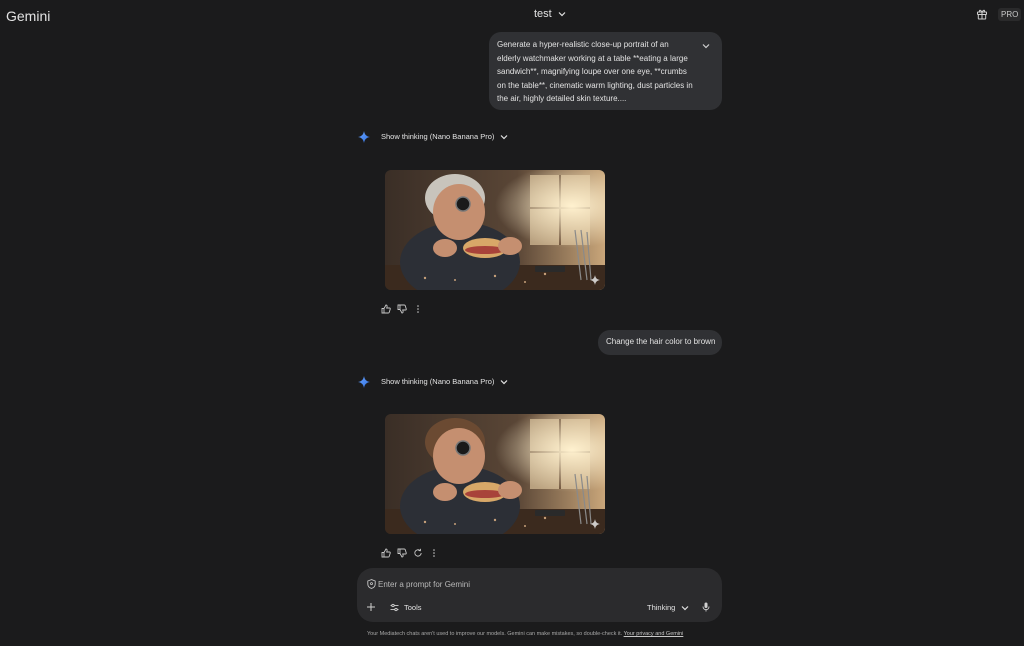 The height and width of the screenshot is (646, 1024). I want to click on prompt-input, so click(508, 584).